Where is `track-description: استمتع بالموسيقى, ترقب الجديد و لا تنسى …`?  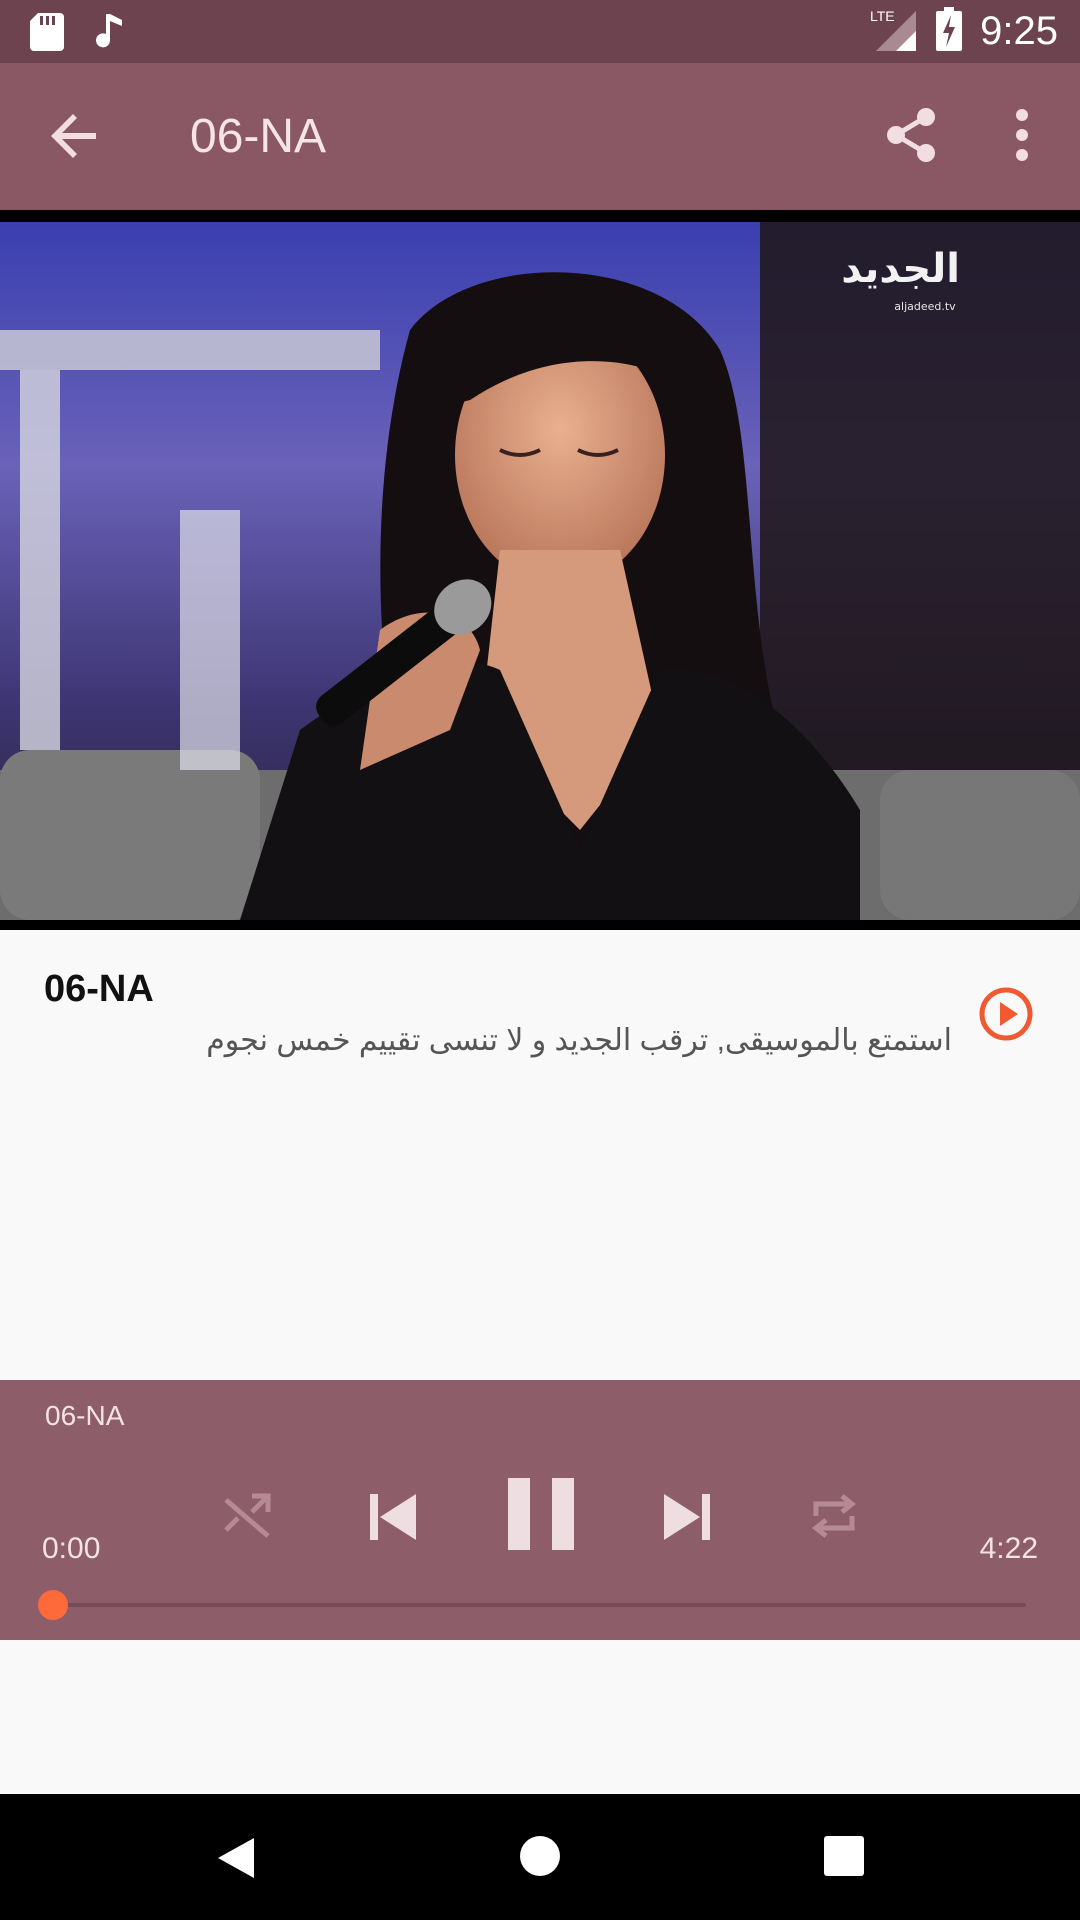 track-description: استمتع بالموسيقى, ترقب الجديد و لا تنسى … is located at coordinates (579, 1040).